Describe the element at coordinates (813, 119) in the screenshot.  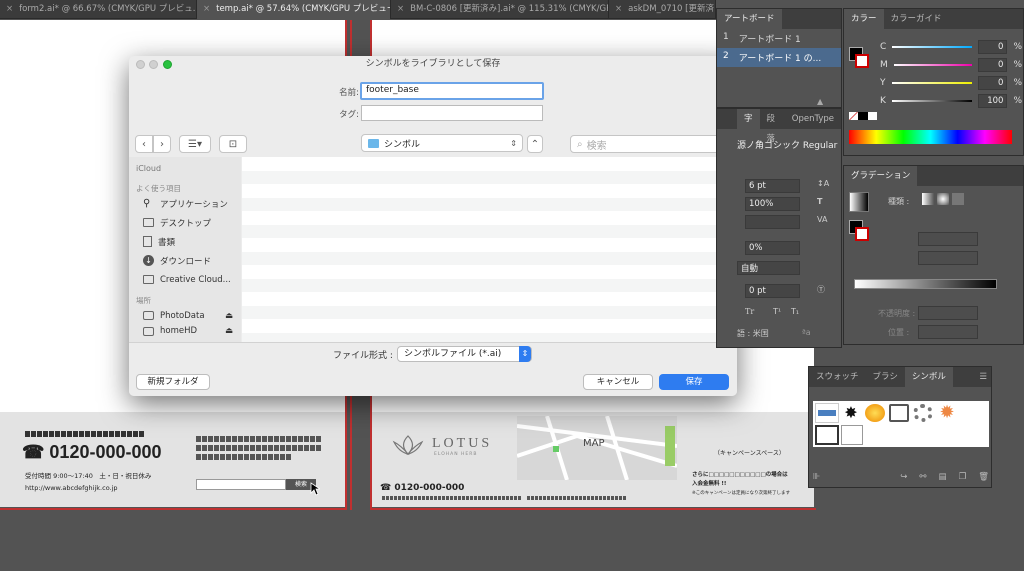
I see `tab-opentype: OpenType` at that location.